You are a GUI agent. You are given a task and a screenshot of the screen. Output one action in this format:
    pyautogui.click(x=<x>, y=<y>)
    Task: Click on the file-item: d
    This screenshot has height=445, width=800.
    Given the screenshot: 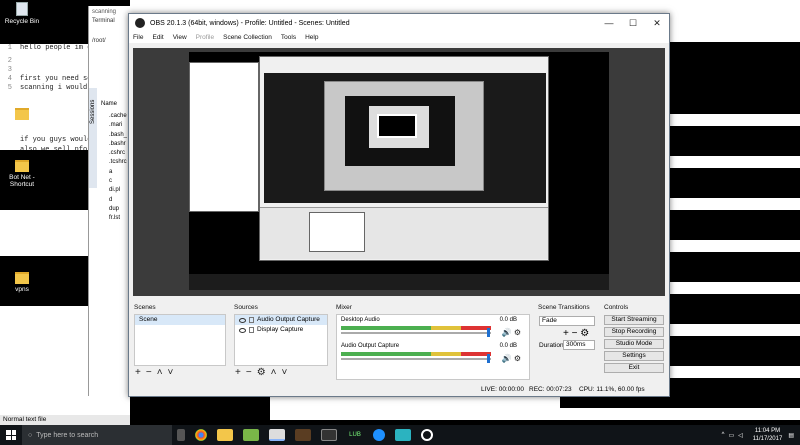 What is the action you would take?
    pyautogui.click(x=118, y=200)
    